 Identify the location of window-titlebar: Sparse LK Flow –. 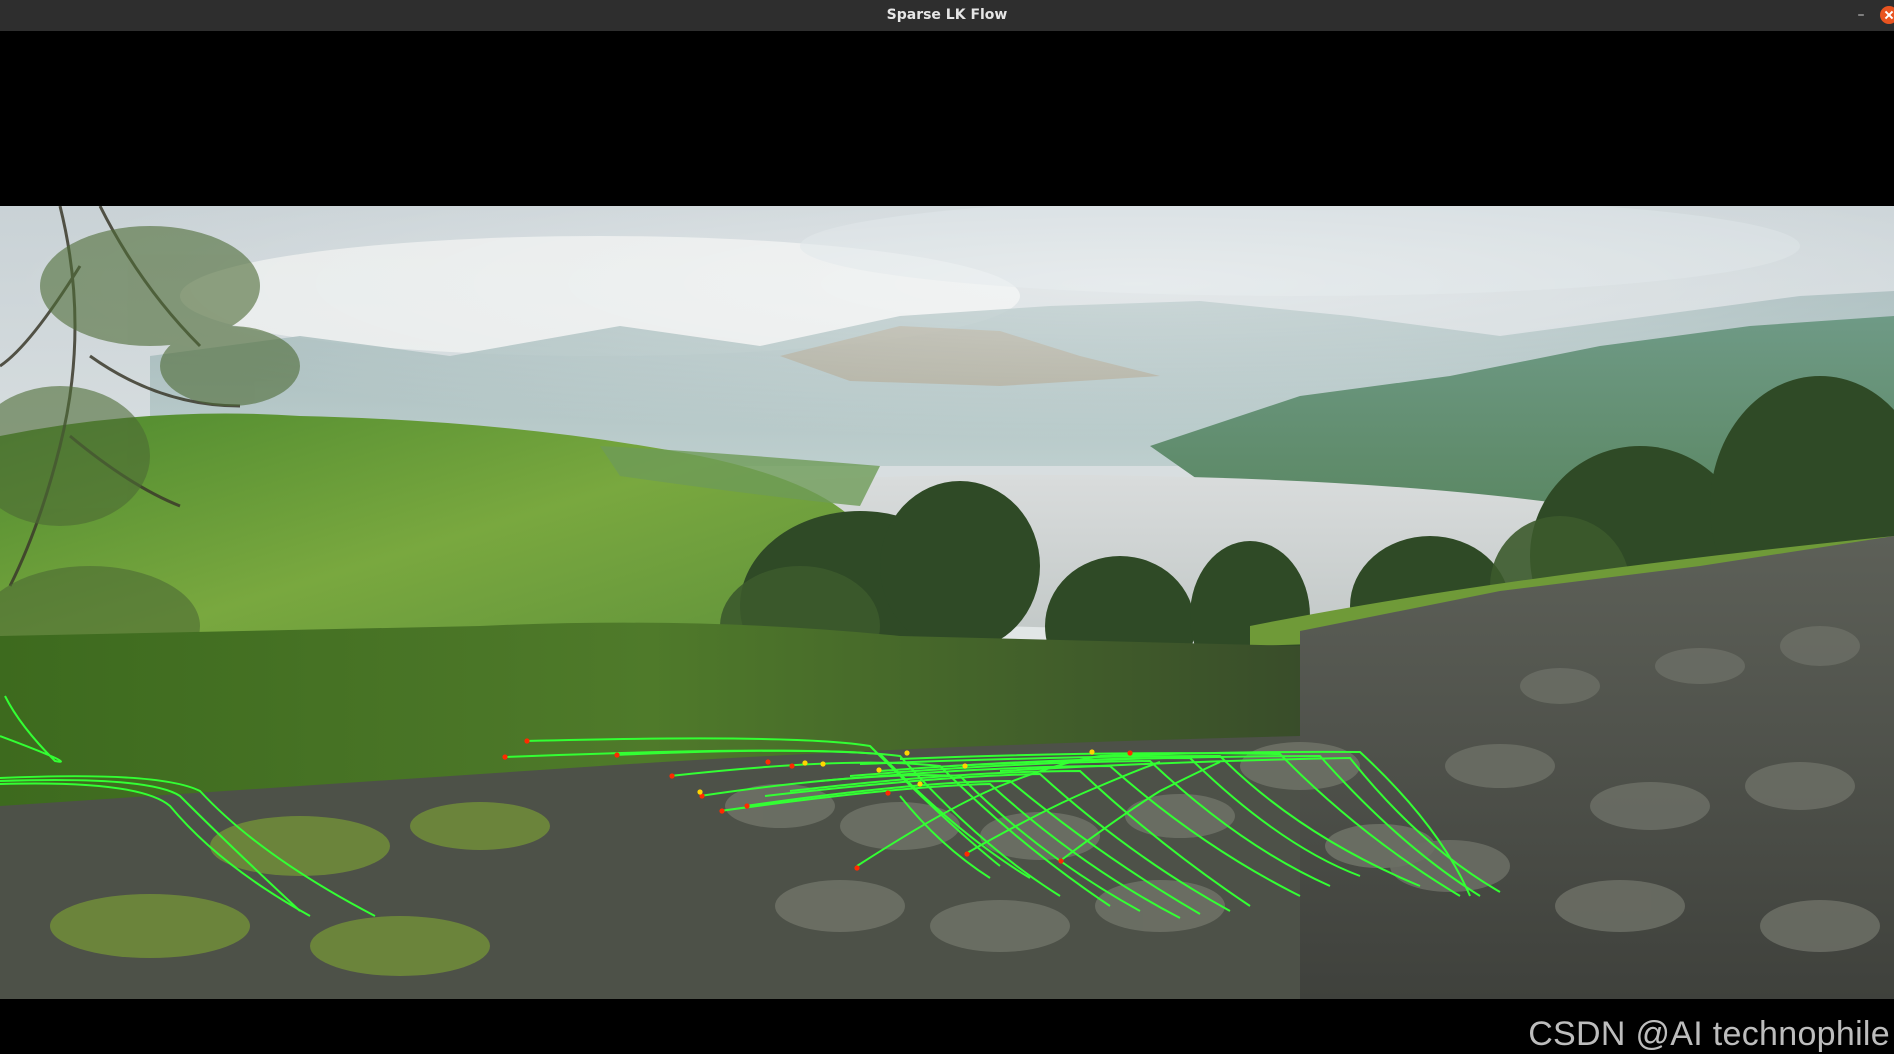
(947, 16).